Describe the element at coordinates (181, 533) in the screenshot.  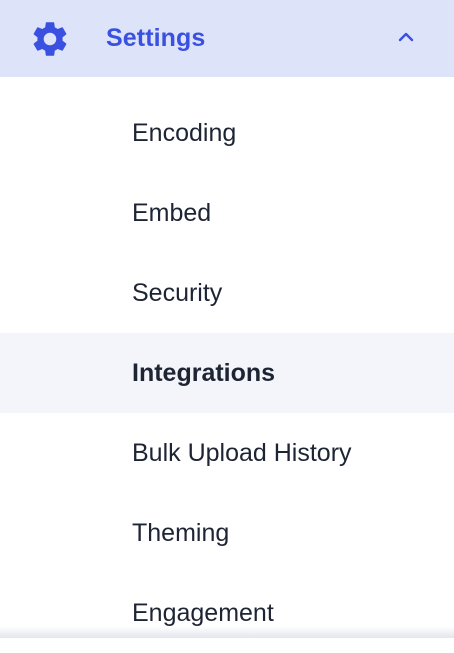
I see `submenu-item-label: Theming` at that location.